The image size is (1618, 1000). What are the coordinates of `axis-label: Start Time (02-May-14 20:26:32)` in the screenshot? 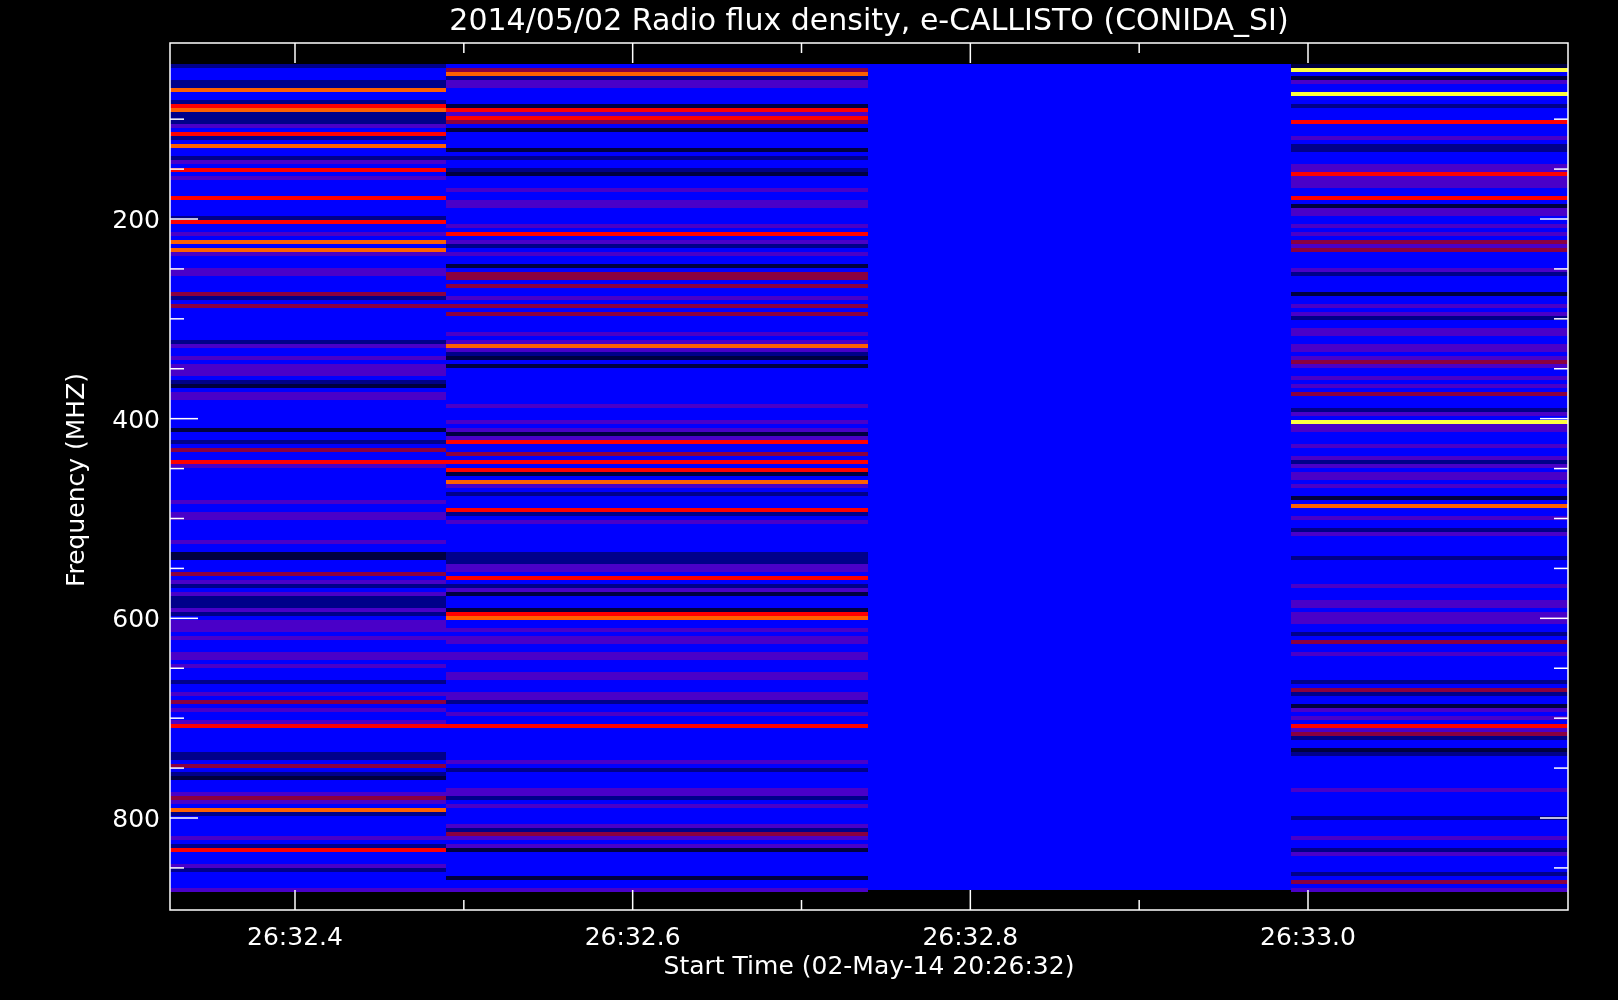 It's located at (869, 965).